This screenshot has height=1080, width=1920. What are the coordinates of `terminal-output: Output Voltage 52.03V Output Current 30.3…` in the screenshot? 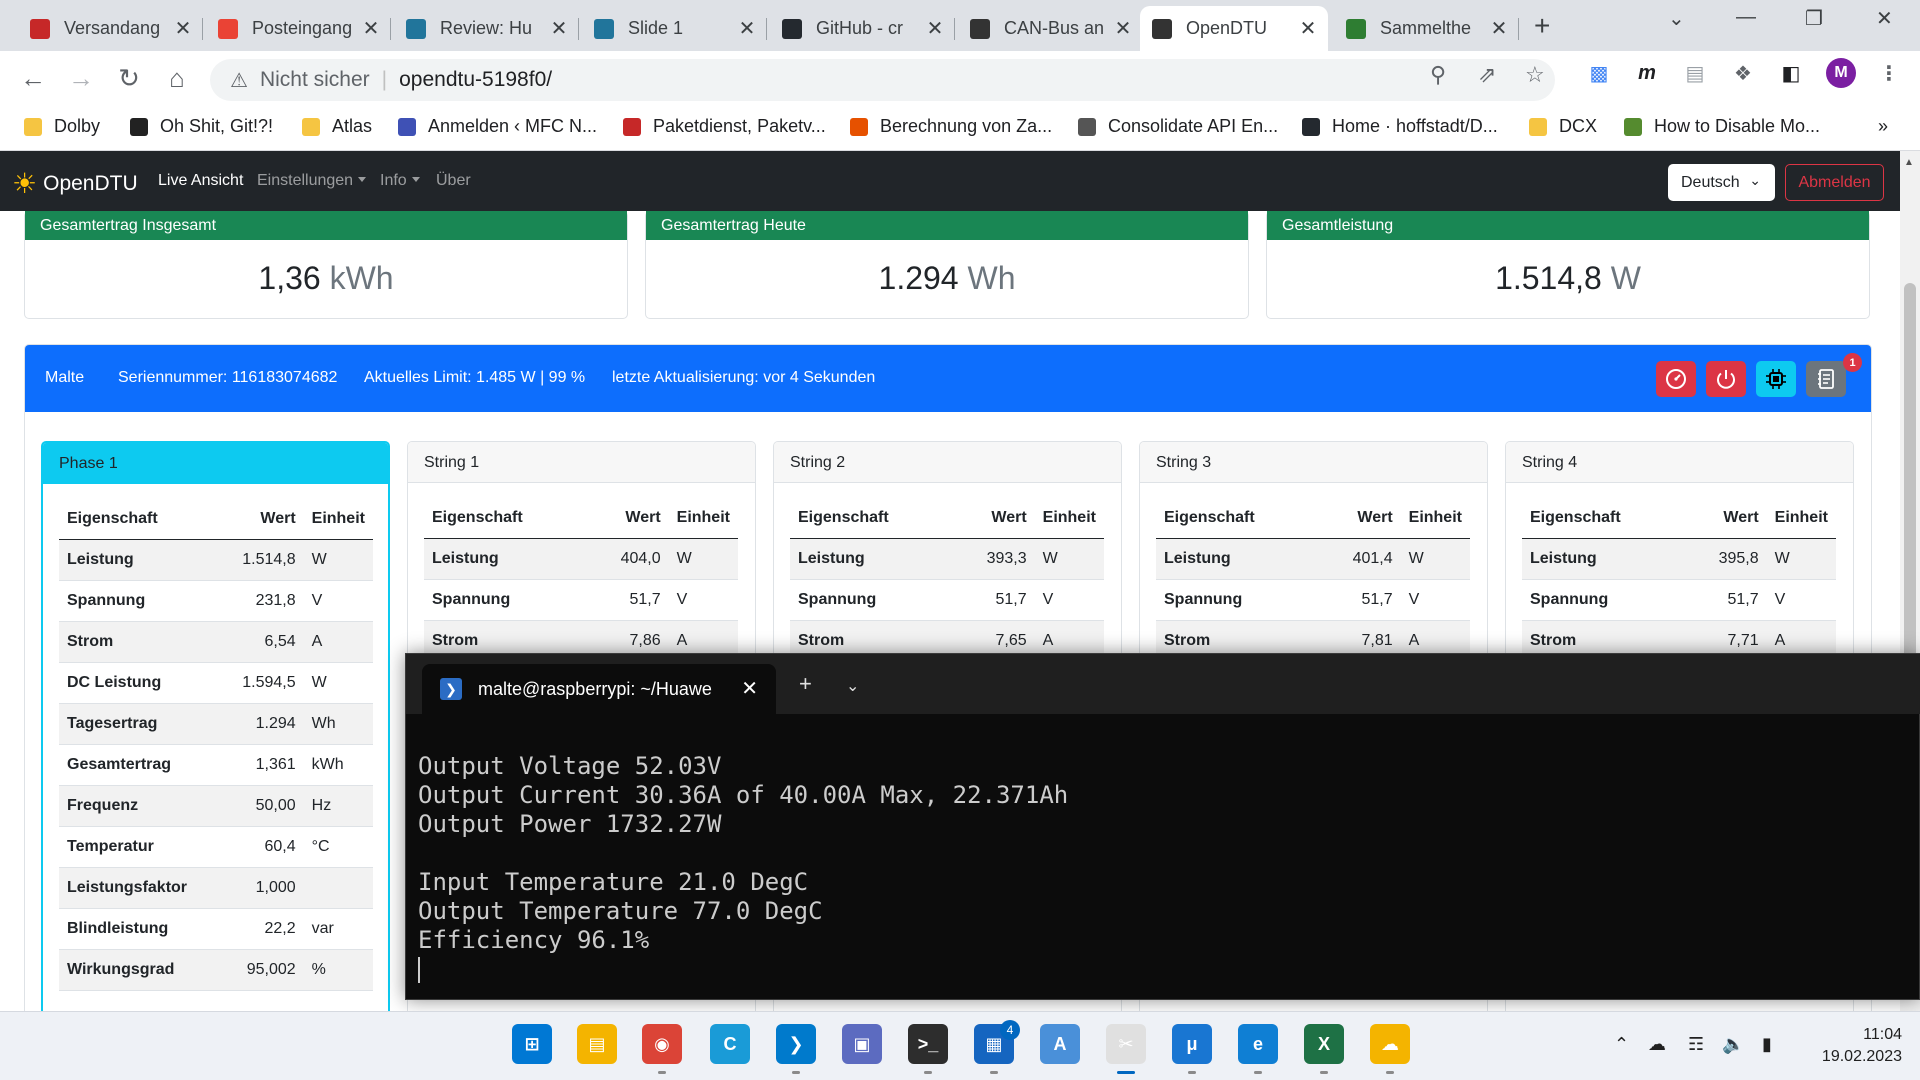 It's located at (743, 853).